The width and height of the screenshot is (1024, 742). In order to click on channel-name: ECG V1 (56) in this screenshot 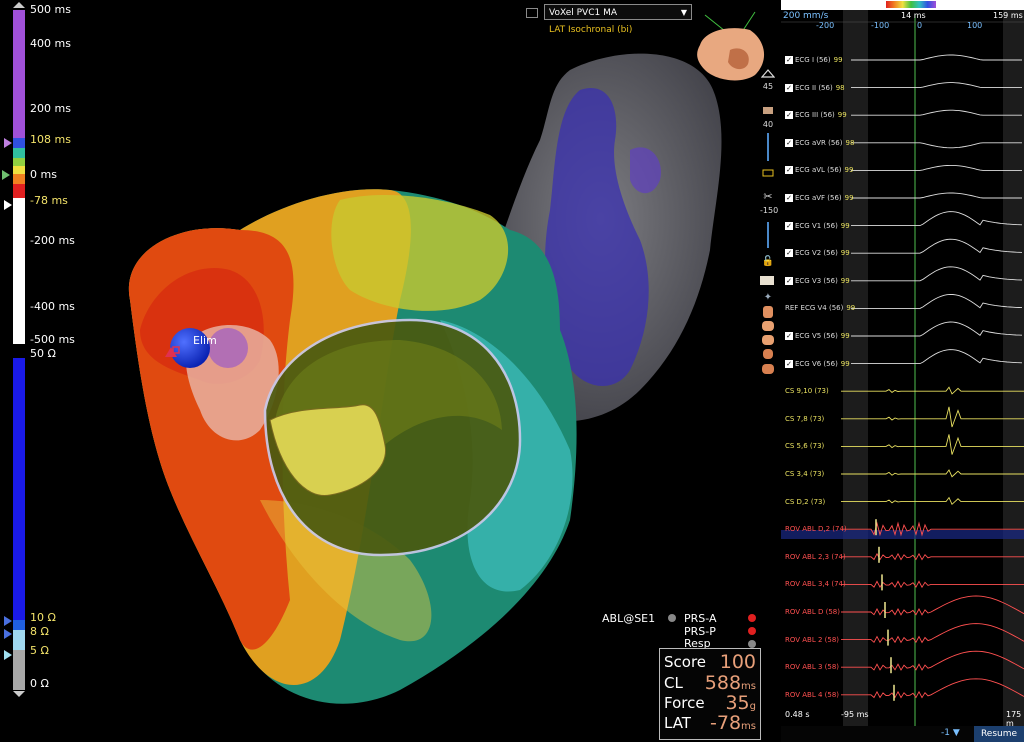, I will do `click(816, 225)`.